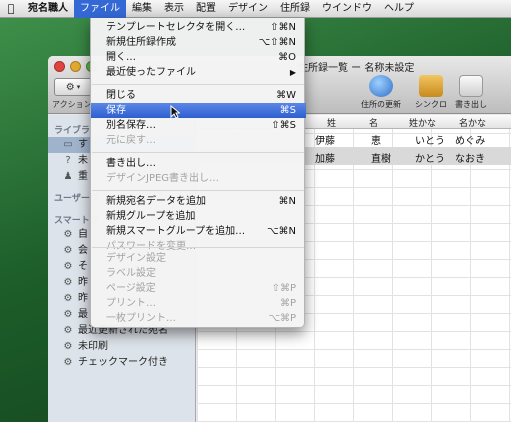 Image resolution: width=511 pixels, height=422 pixels. I want to click on sidebar-smart-item-unprinted: ⚙ 未印刷, so click(85, 347).